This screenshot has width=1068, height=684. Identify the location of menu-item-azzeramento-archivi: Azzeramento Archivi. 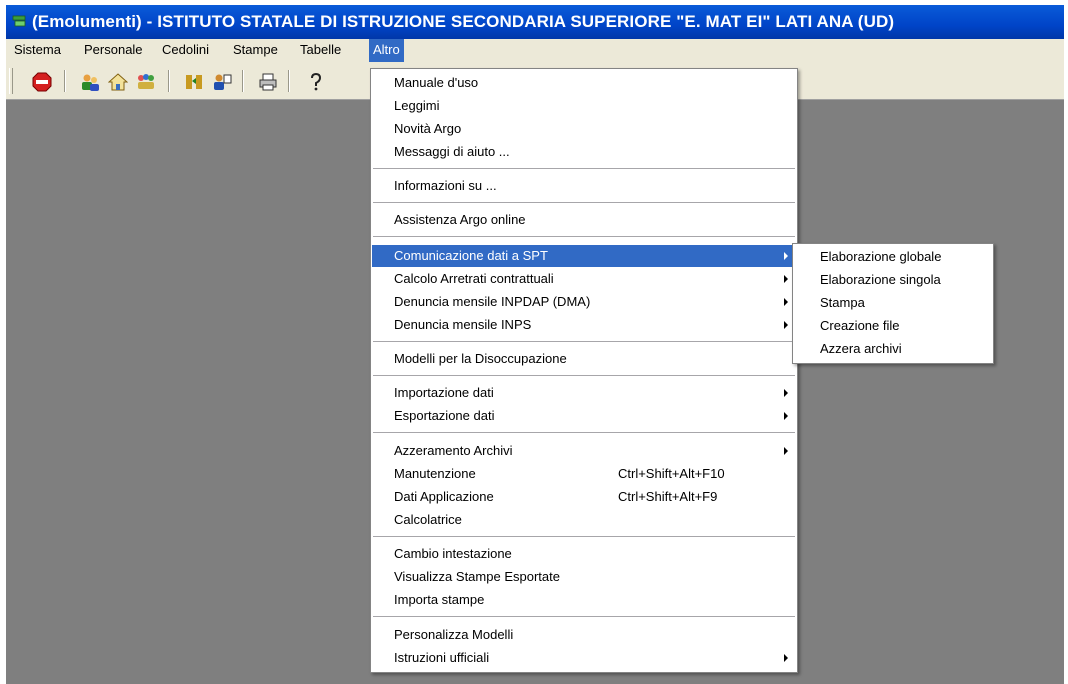
(584, 451).